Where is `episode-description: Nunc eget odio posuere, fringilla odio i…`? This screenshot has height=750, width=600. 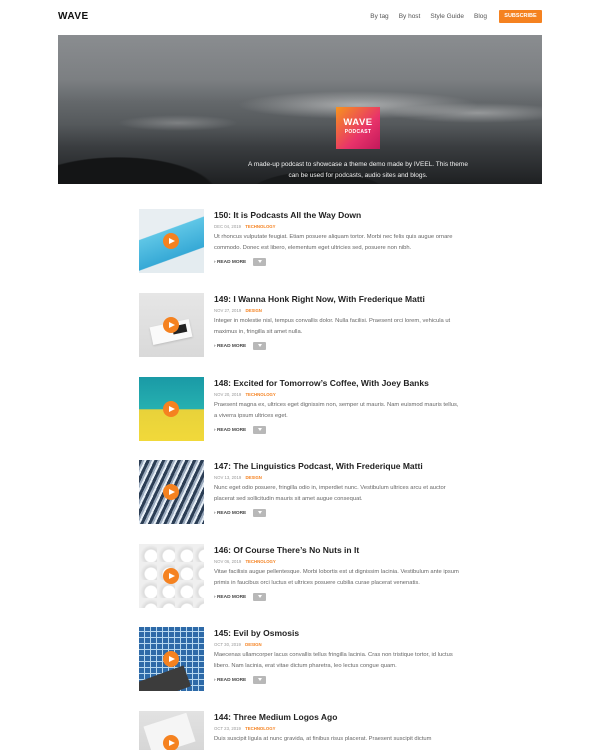 episode-description: Nunc eget odio posuere, fringilla odio i… is located at coordinates (330, 493).